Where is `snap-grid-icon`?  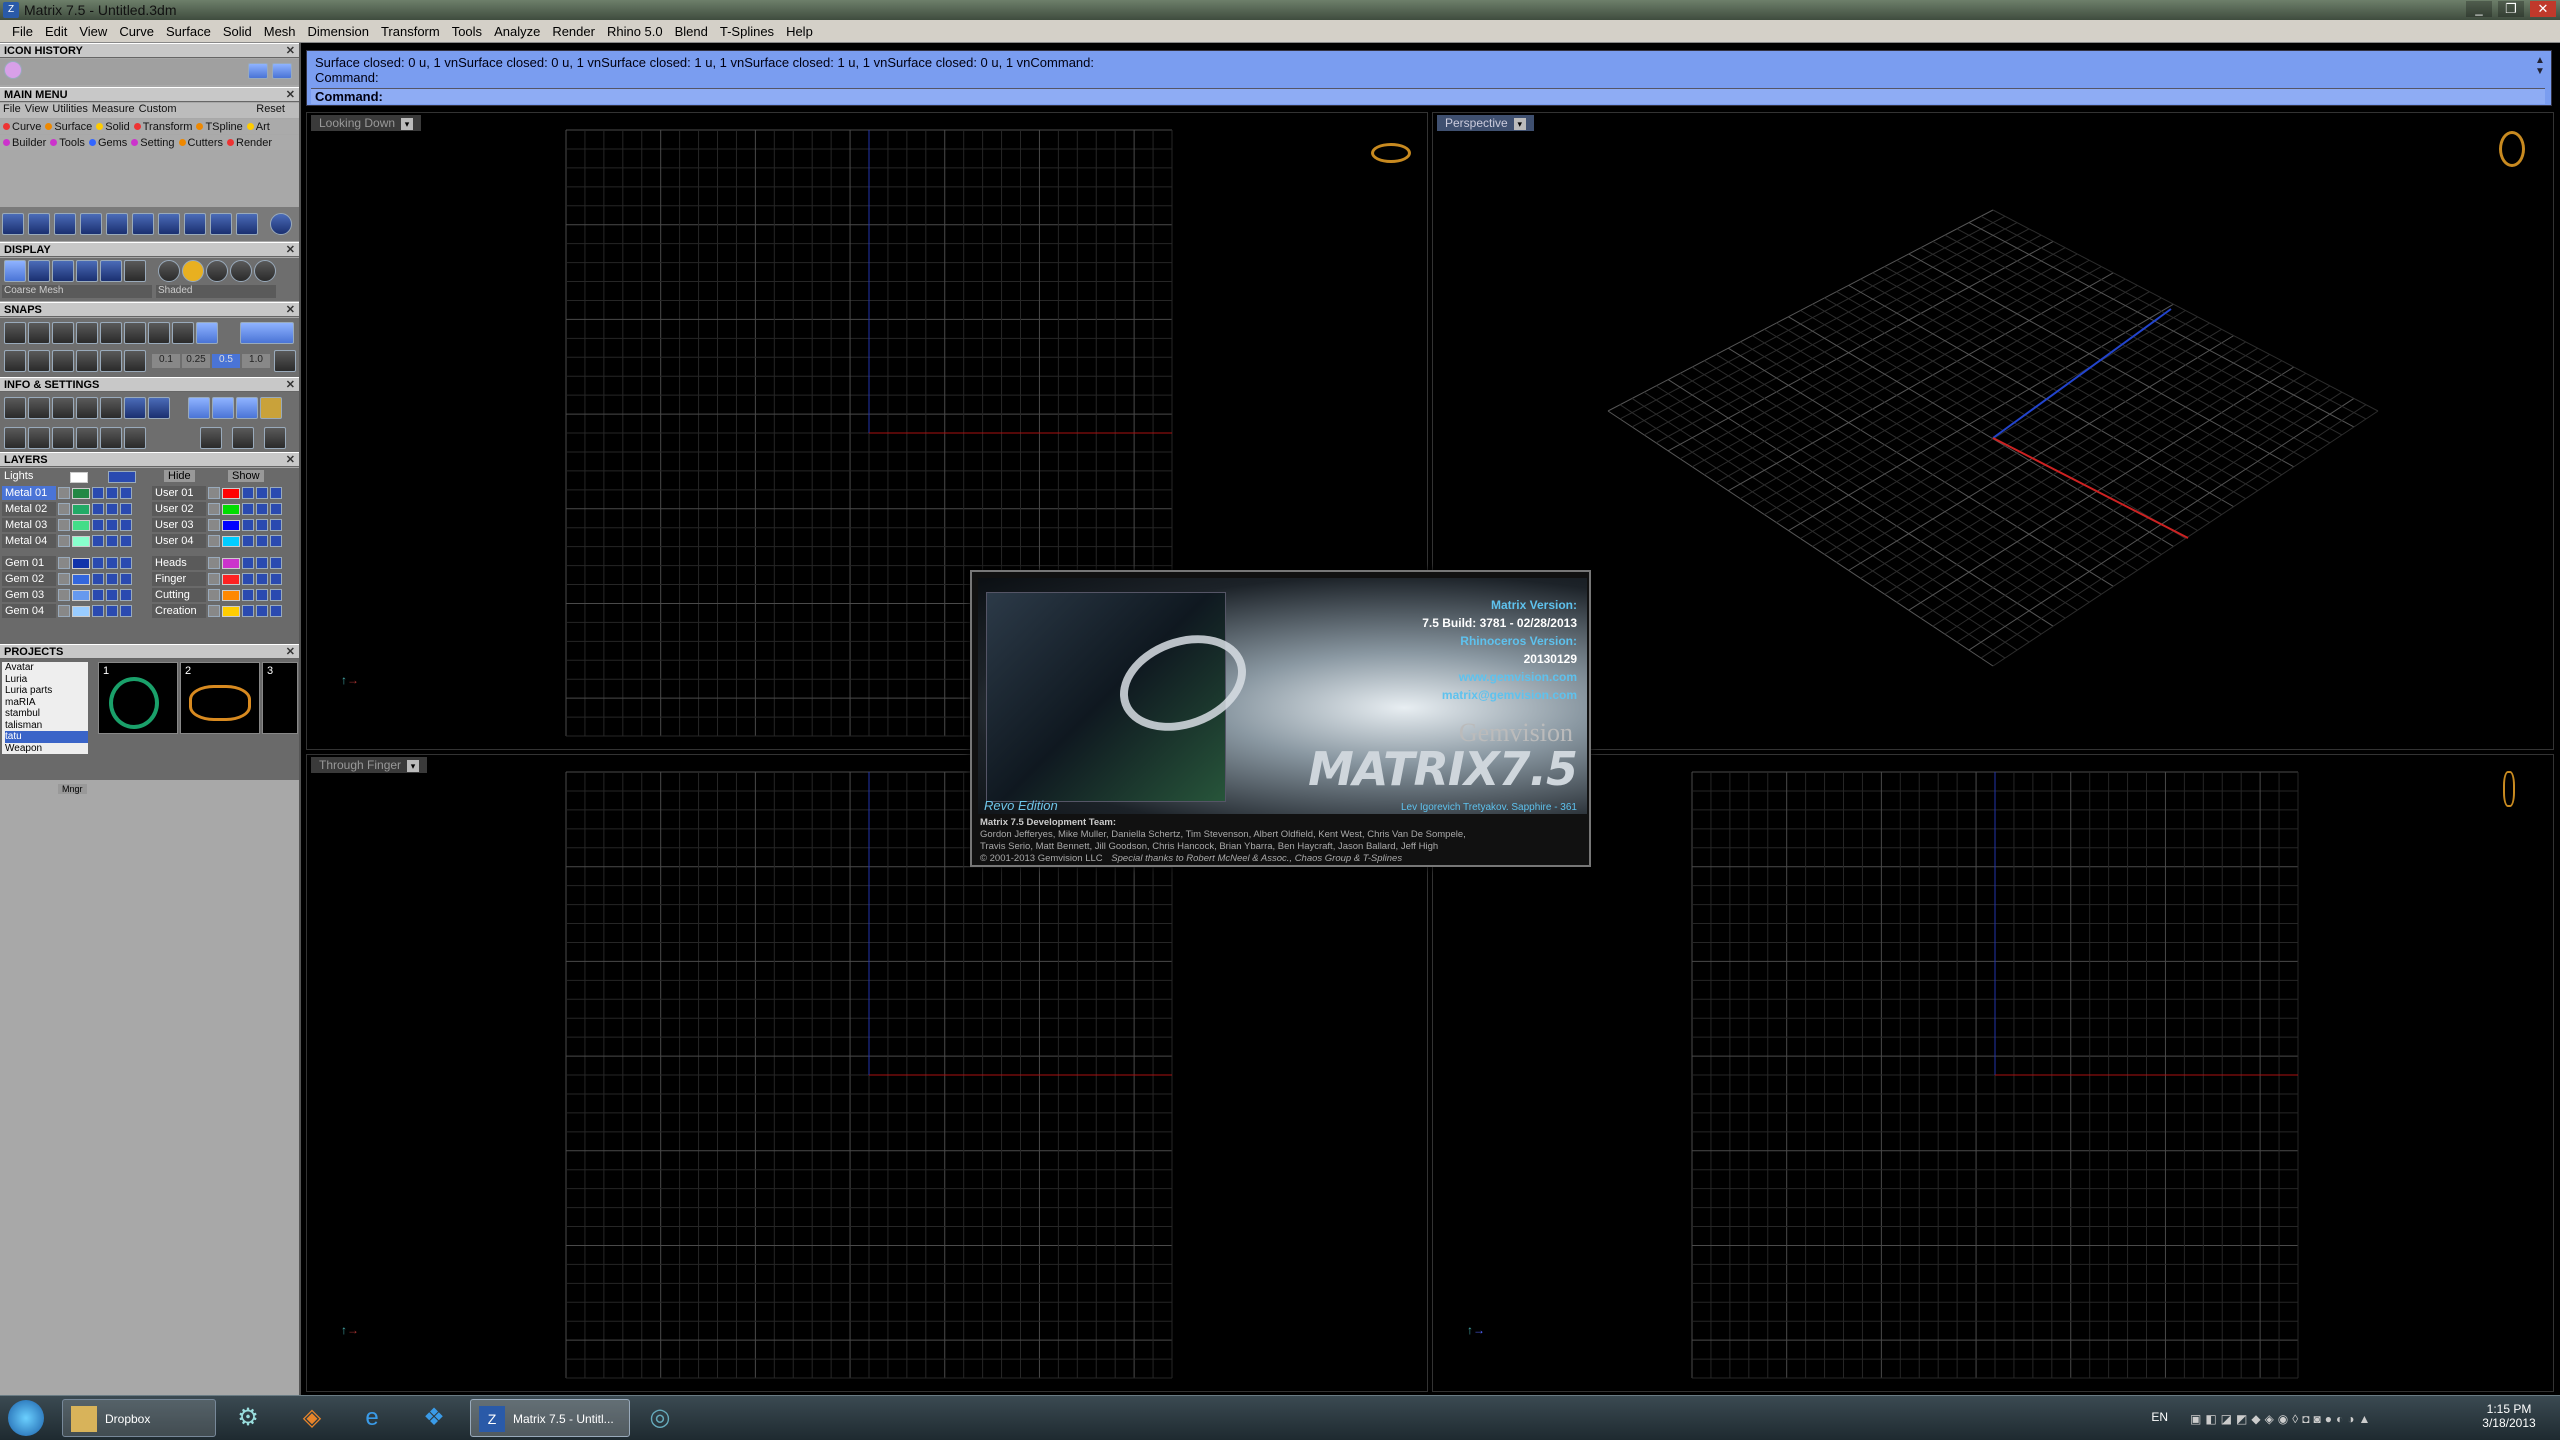
snap-grid-icon is located at coordinates (15, 361).